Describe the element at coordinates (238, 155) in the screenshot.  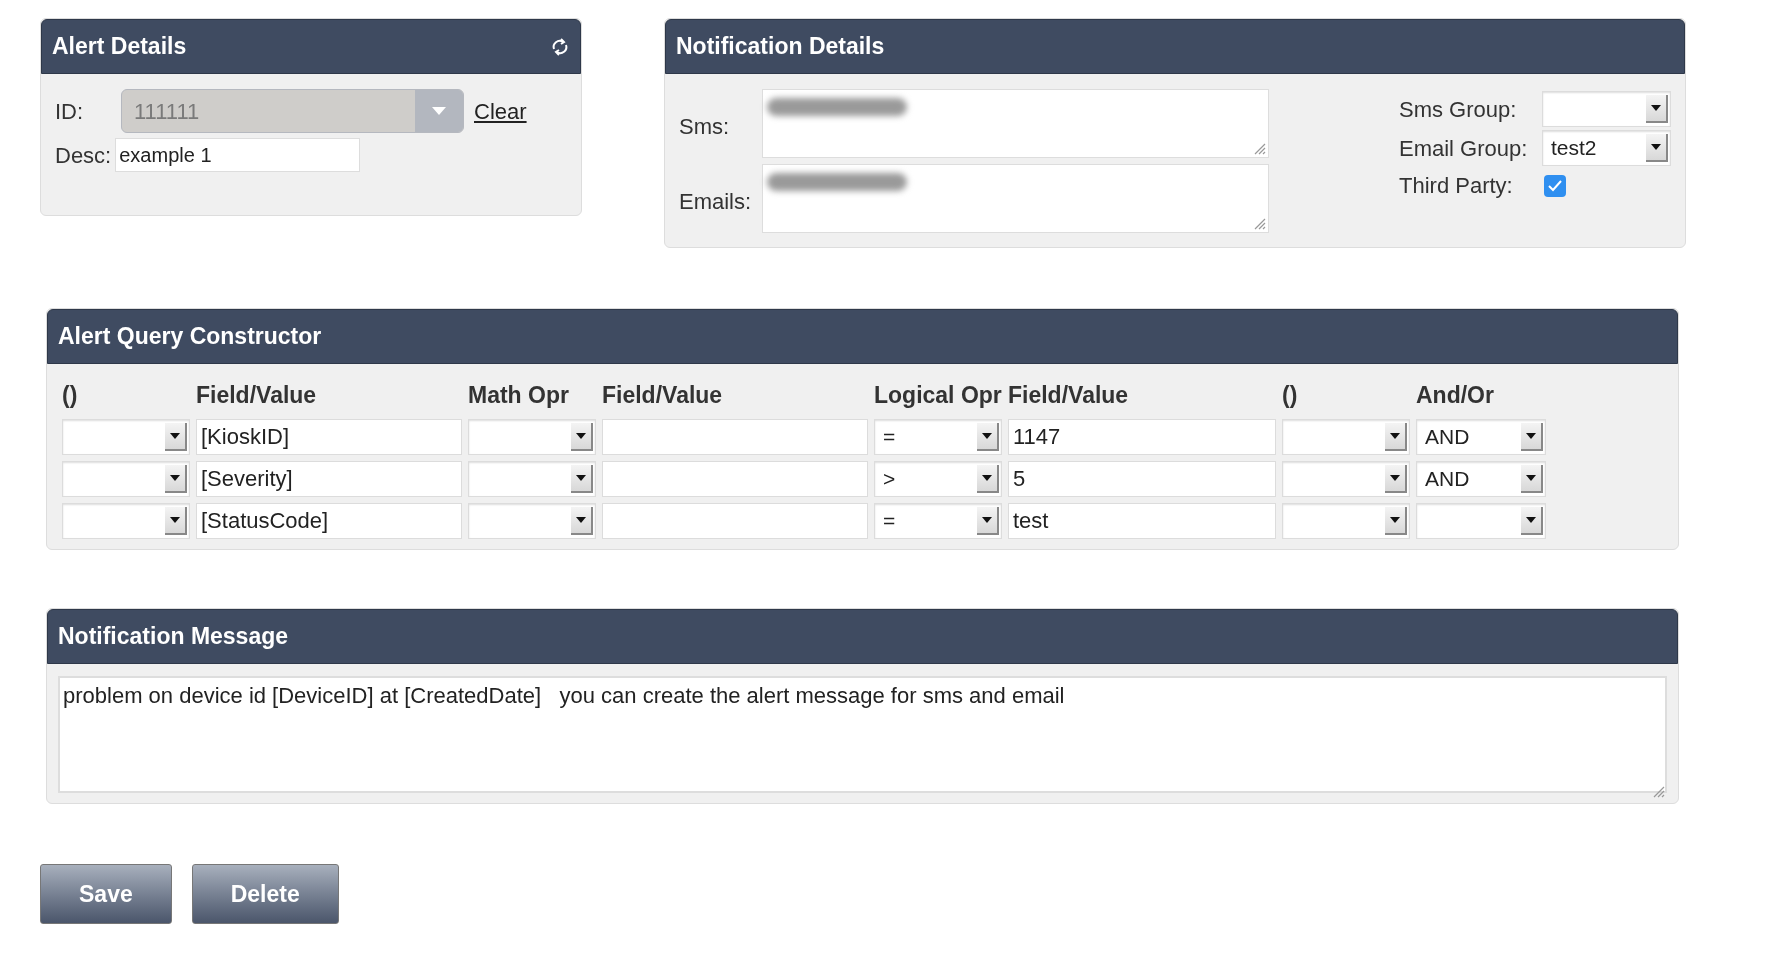
I see `desc-input: example 1` at that location.